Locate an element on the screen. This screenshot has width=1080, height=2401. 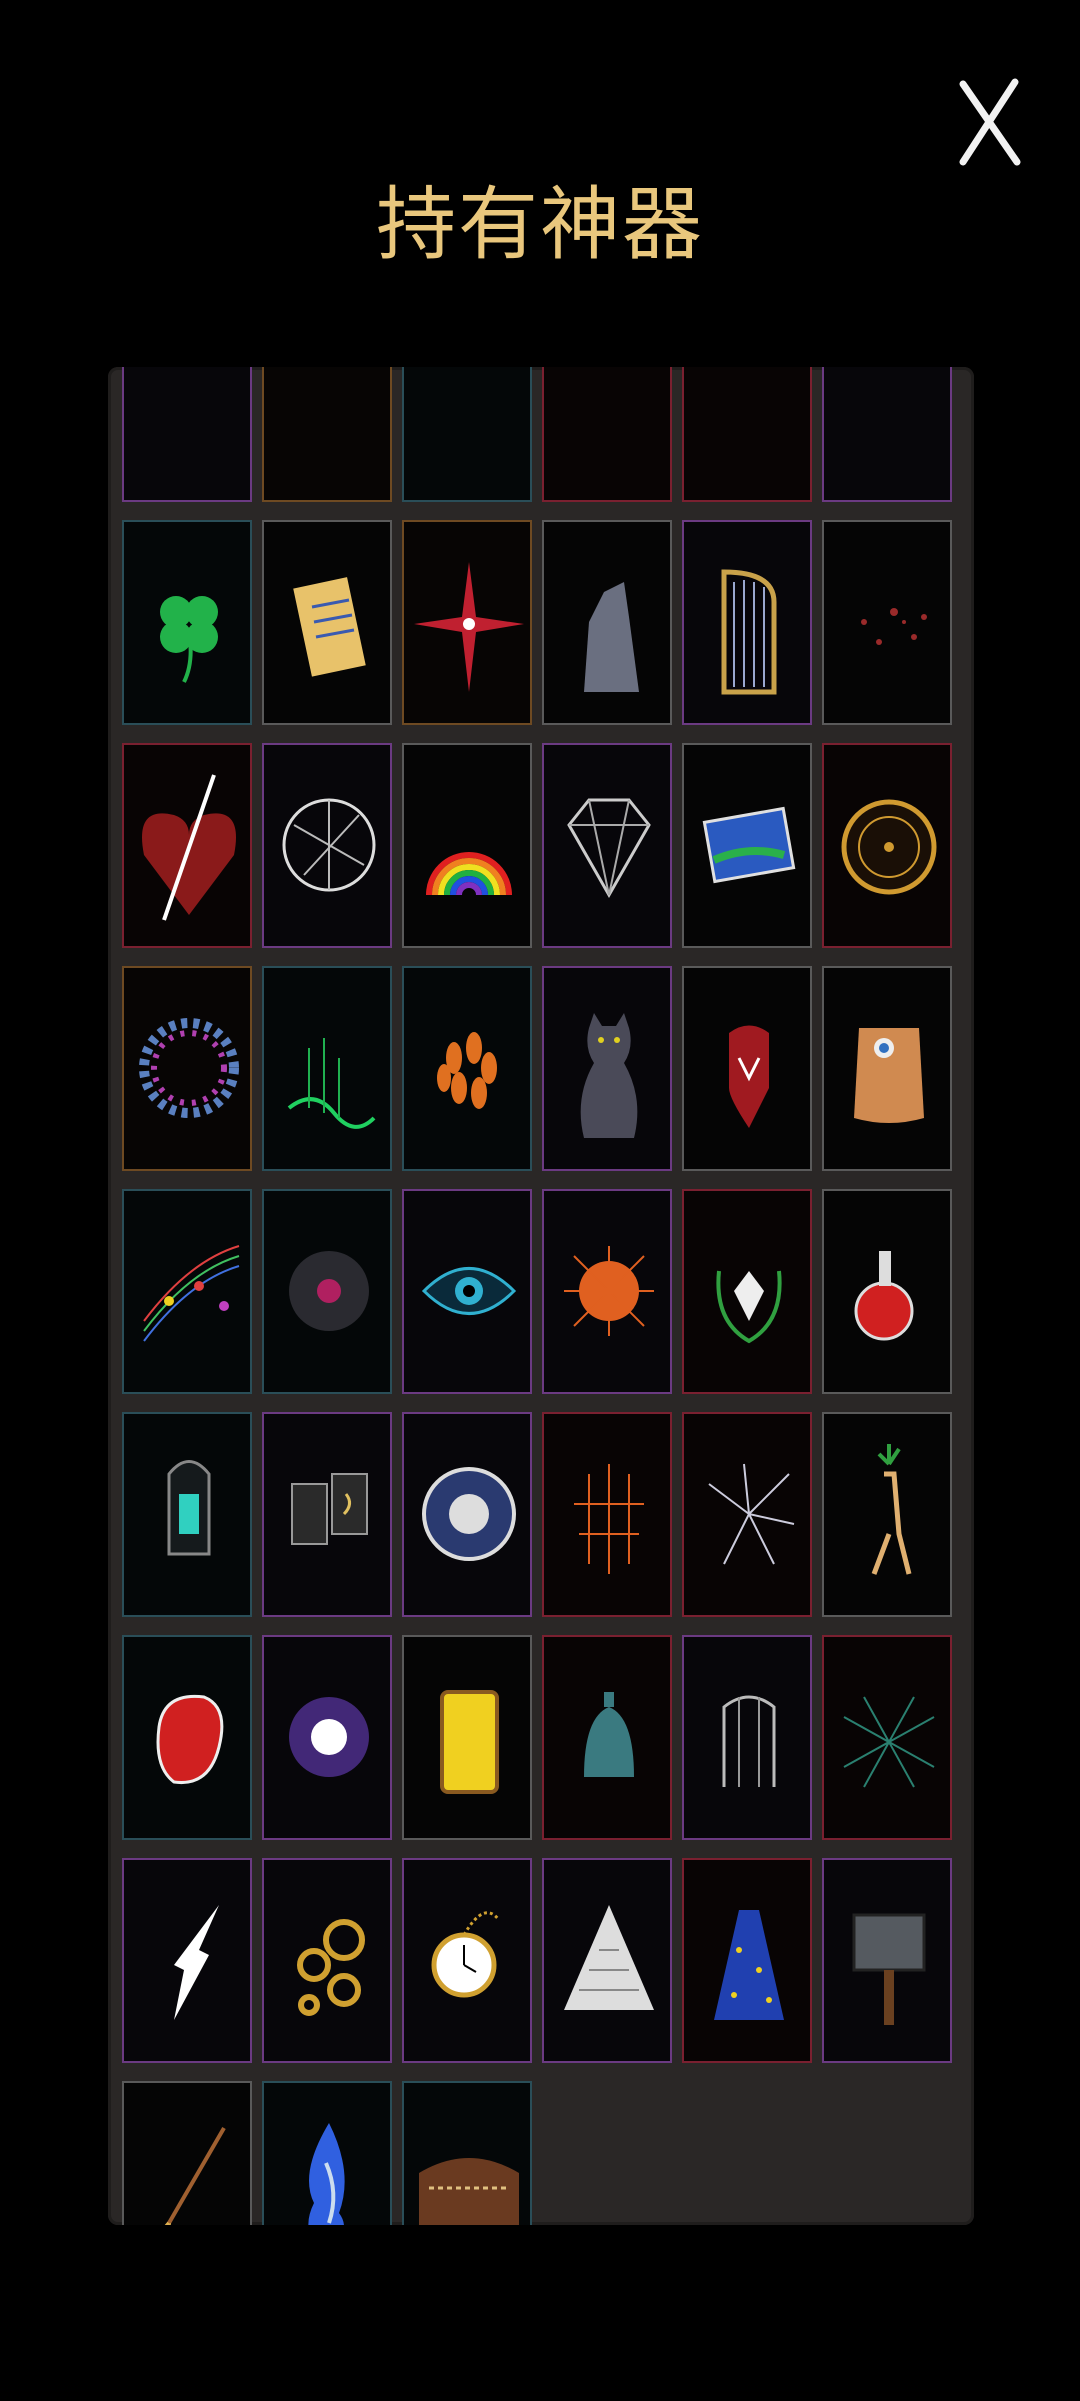
pocket-watch-icon is located at coordinates (466, 1954).